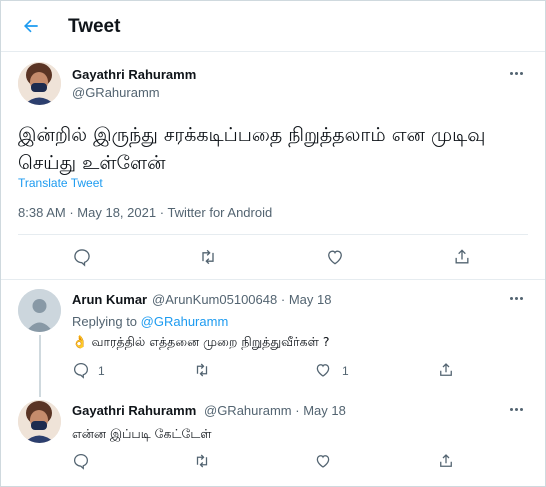  I want to click on author-handle: @GRahuramm · May 18, so click(275, 410).